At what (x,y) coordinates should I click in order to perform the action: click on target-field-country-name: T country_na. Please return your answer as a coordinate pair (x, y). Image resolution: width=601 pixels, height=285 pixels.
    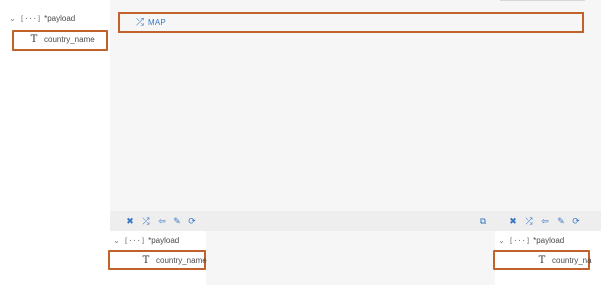
    Looking at the image, I should click on (564, 260).